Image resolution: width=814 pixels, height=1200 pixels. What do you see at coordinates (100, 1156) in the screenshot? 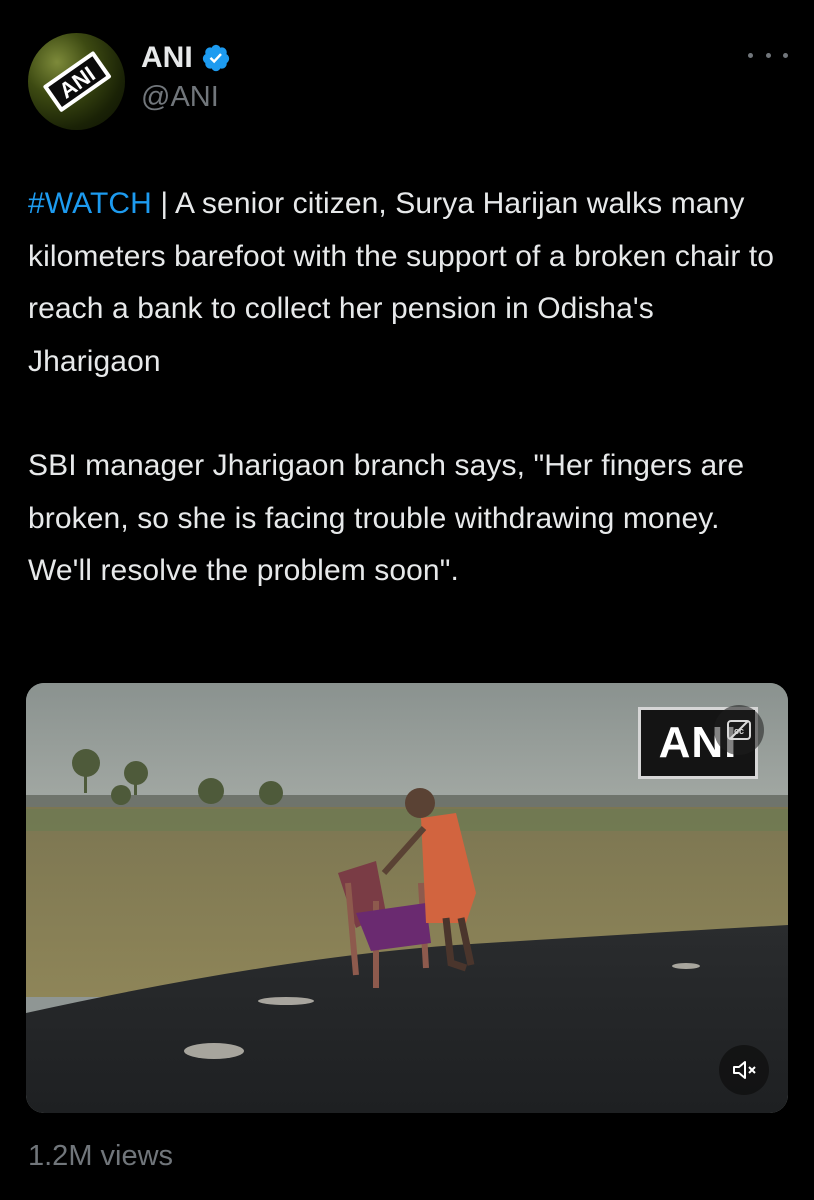
I see `view-count: 1.2M views` at bounding box center [100, 1156].